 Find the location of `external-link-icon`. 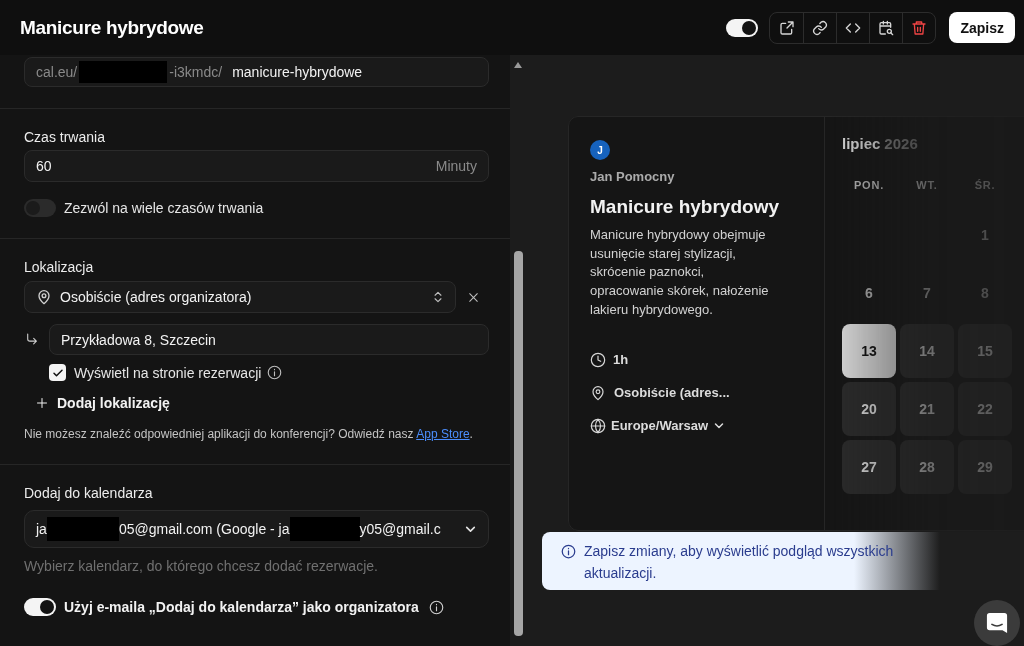

external-link-icon is located at coordinates (786, 27).